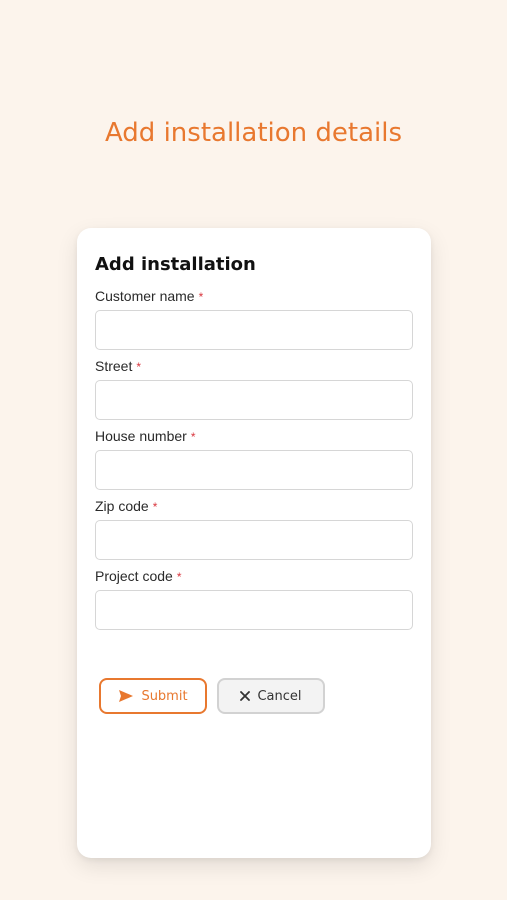 This screenshot has height=900, width=507. I want to click on house-number-field-group: House number *, so click(254, 459).